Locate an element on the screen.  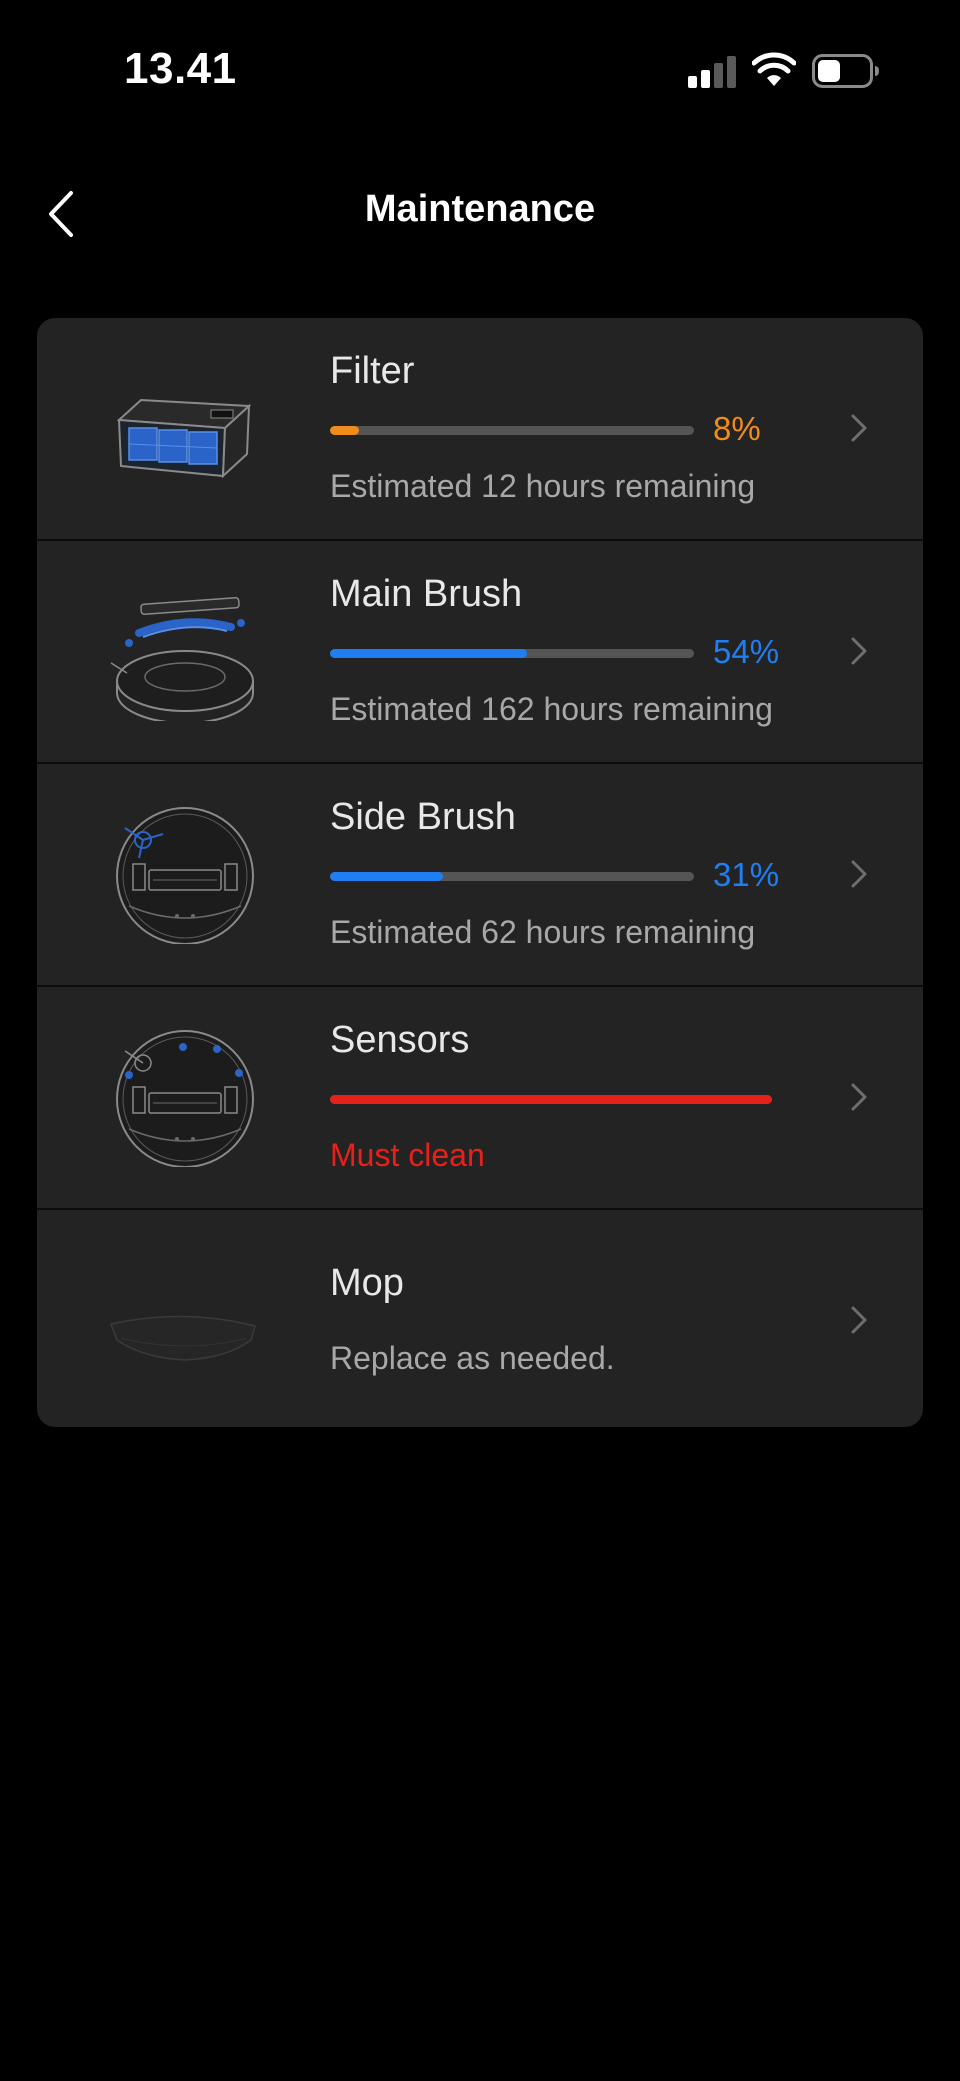
item-title: Side Brush is located at coordinates (423, 817).